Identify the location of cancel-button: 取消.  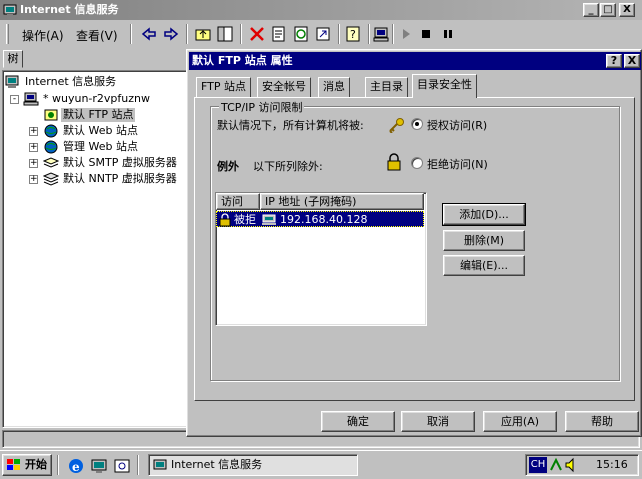
(438, 421).